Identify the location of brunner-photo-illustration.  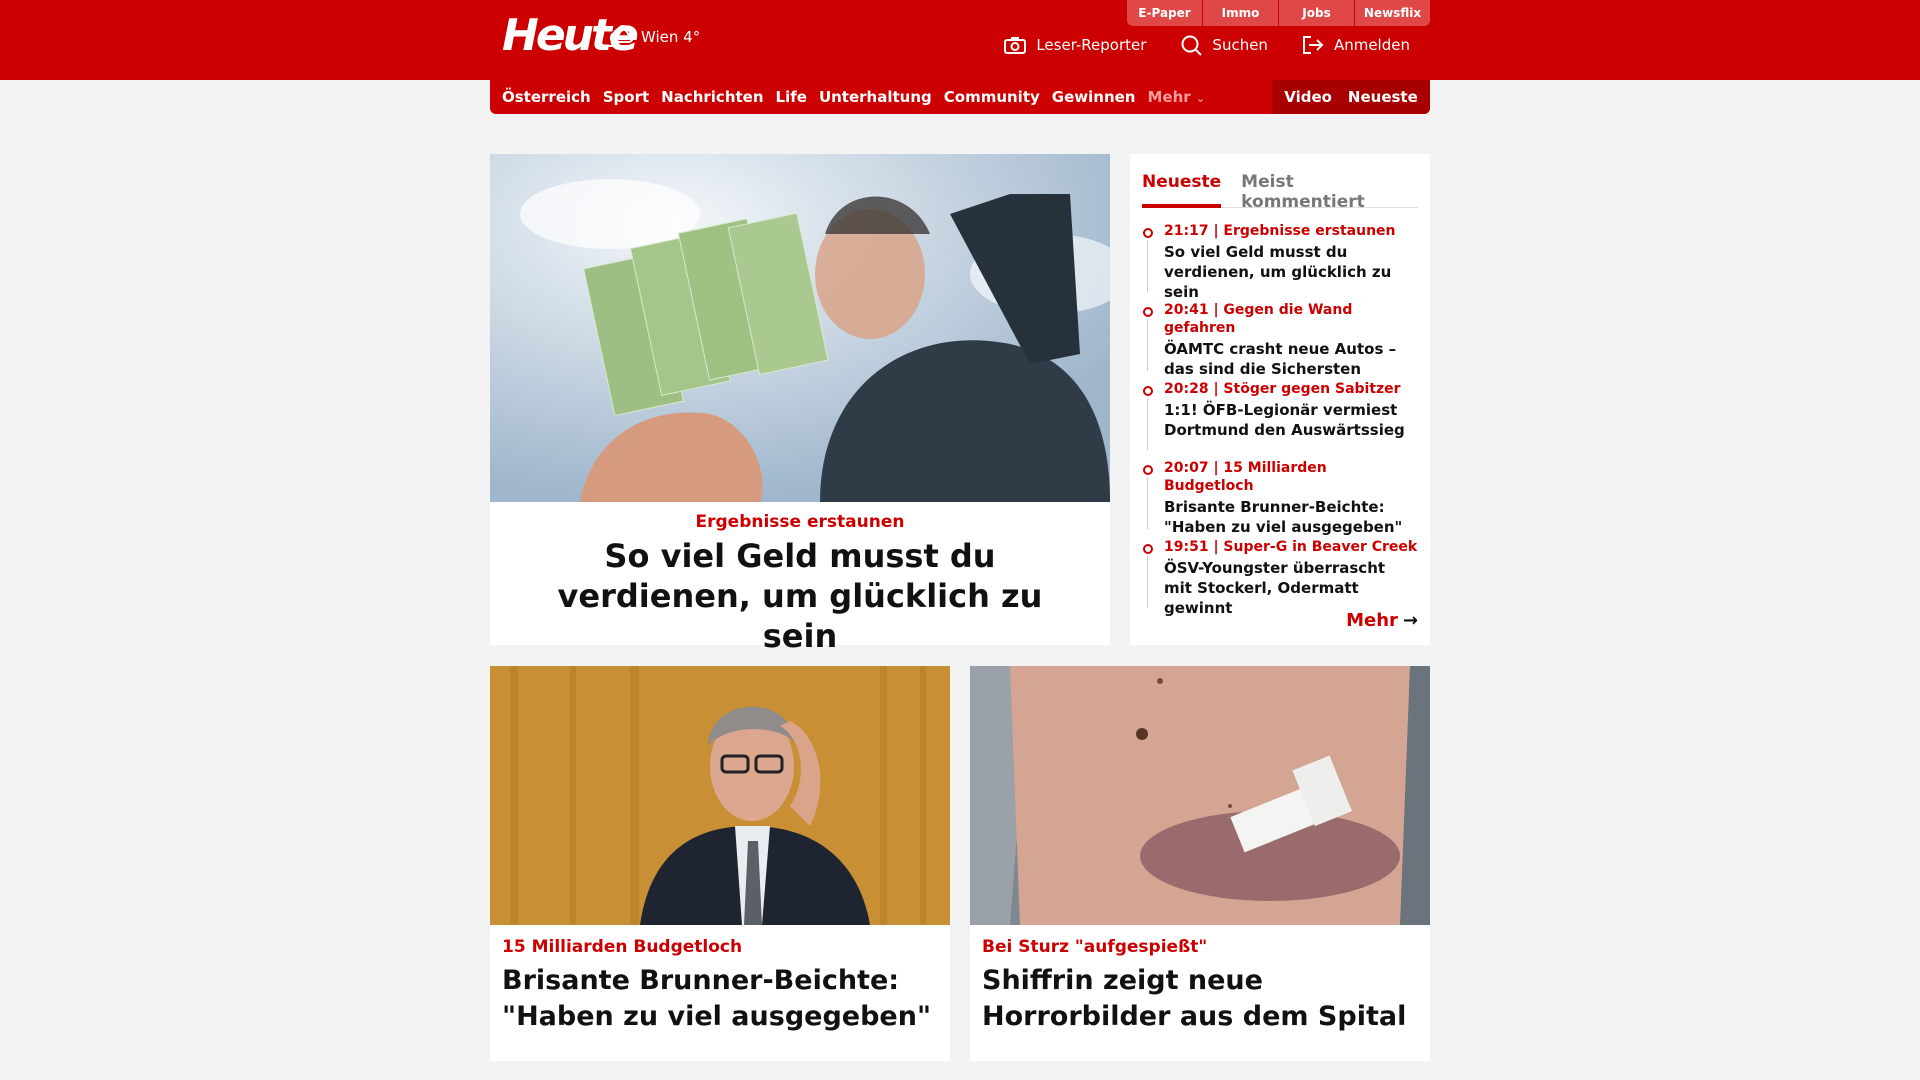
(720, 795).